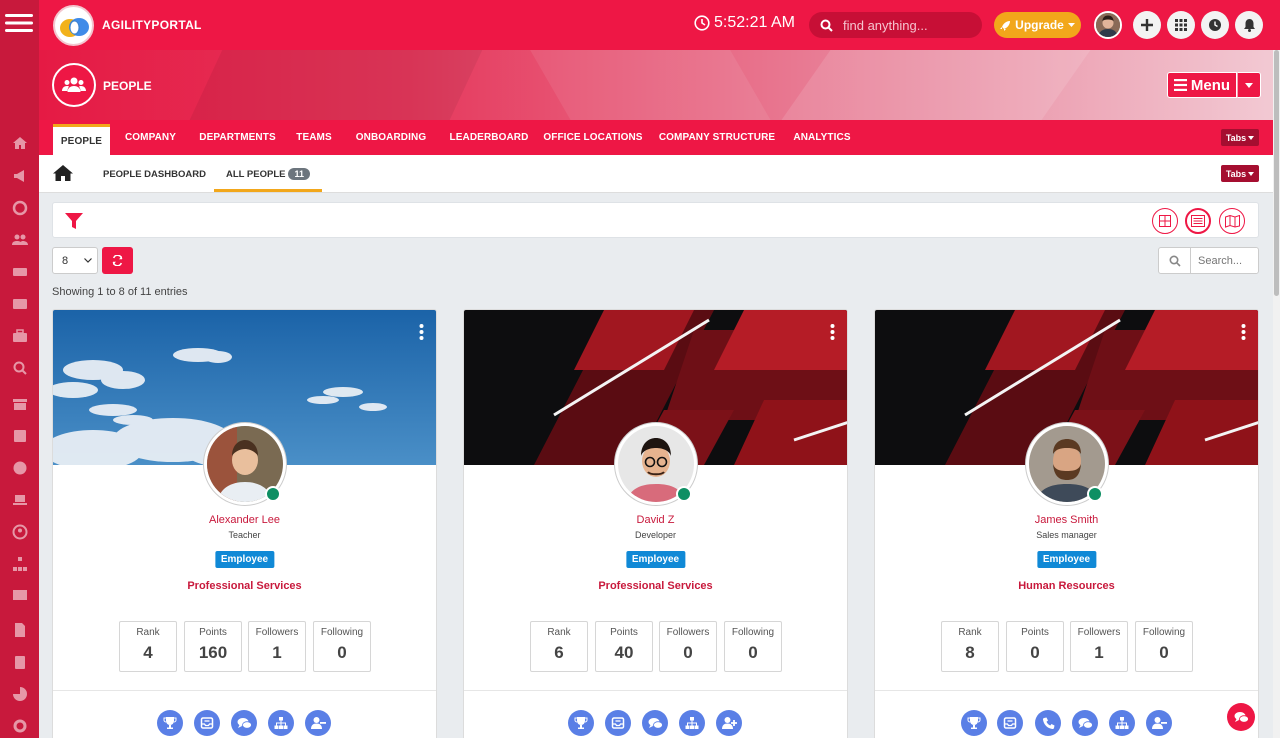 This screenshot has width=1280, height=738. What do you see at coordinates (75, 260) in the screenshot?
I see `page-size-select: 8` at bounding box center [75, 260].